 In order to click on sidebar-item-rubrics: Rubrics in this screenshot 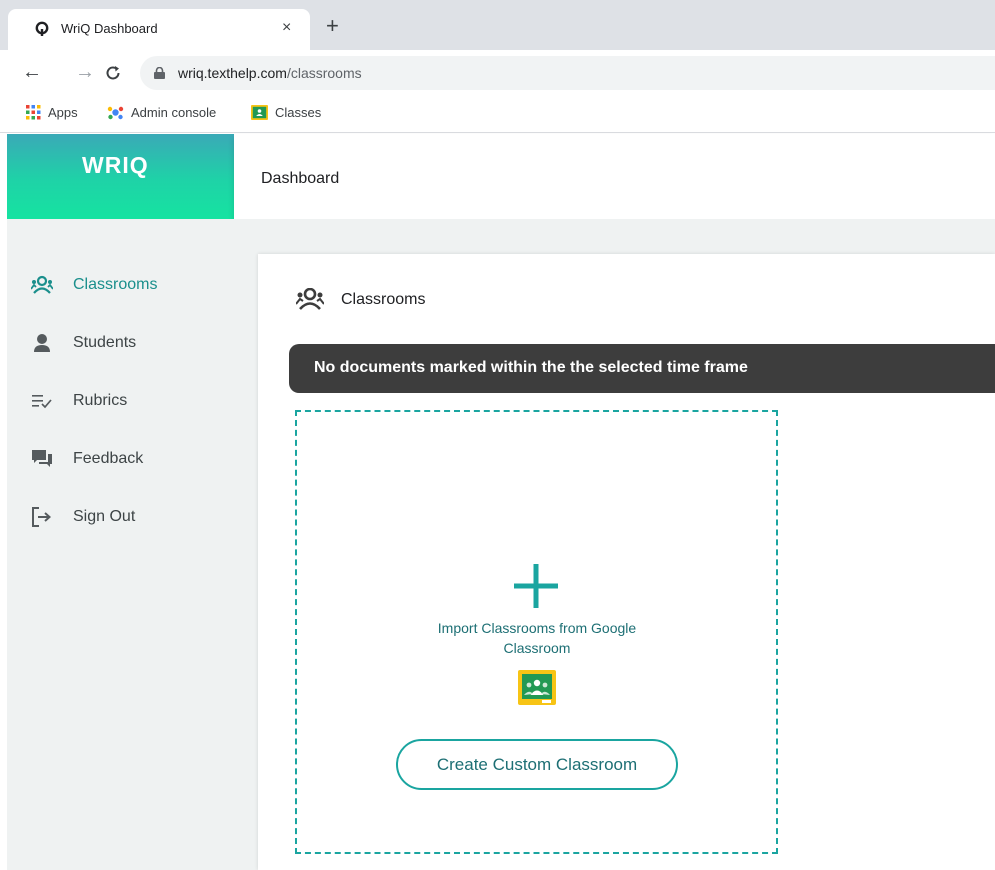, I will do `click(120, 401)`.